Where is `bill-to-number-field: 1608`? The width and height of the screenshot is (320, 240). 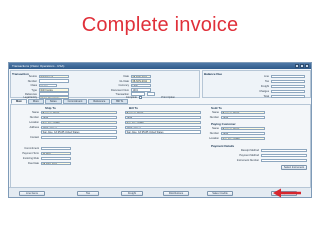 bill-to-number-field: 1608 is located at coordinates (163, 117).